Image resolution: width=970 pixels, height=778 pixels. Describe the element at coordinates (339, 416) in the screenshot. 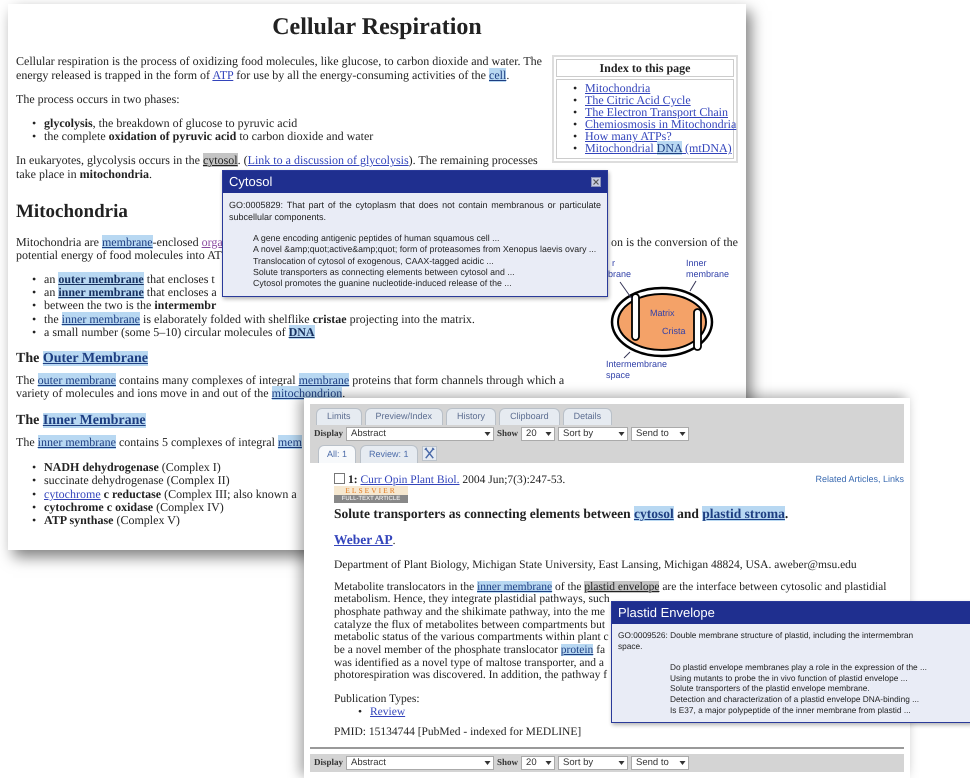

I see `tab: Limits` at that location.